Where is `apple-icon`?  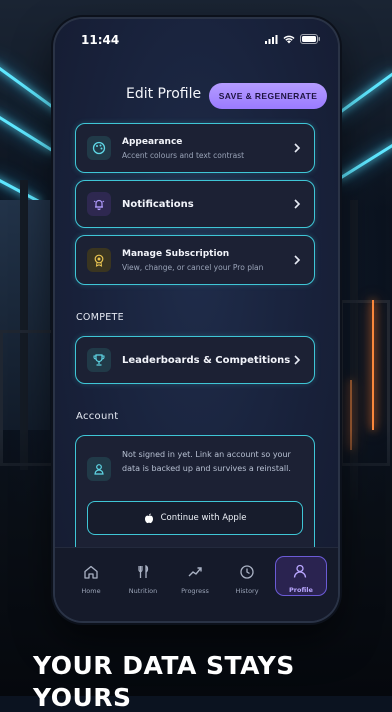
apple-icon is located at coordinates (148, 518).